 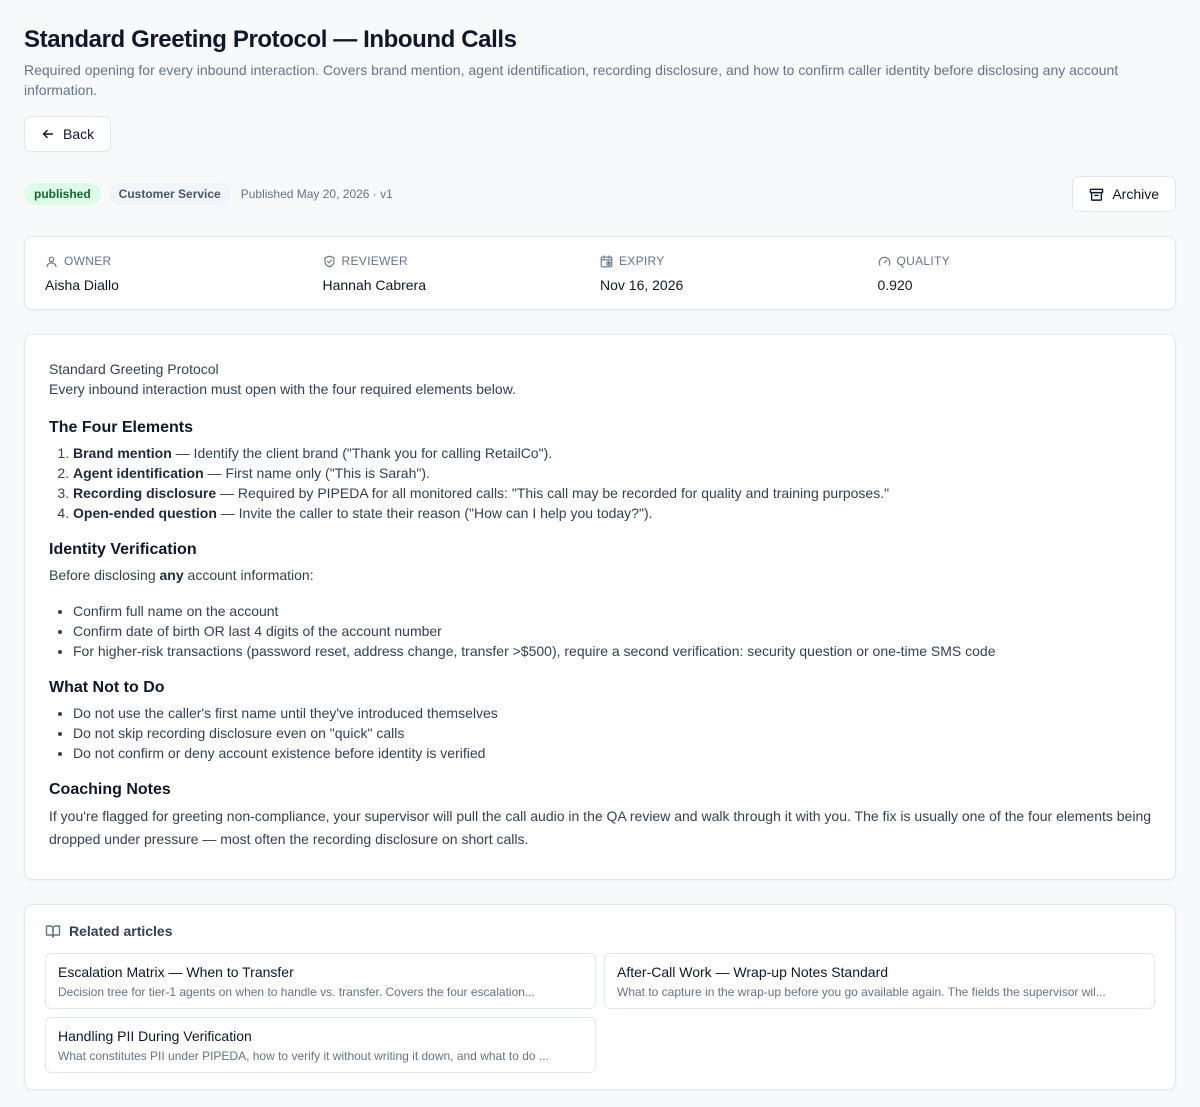 I want to click on reviewer-label: REVIEWER, so click(x=374, y=261).